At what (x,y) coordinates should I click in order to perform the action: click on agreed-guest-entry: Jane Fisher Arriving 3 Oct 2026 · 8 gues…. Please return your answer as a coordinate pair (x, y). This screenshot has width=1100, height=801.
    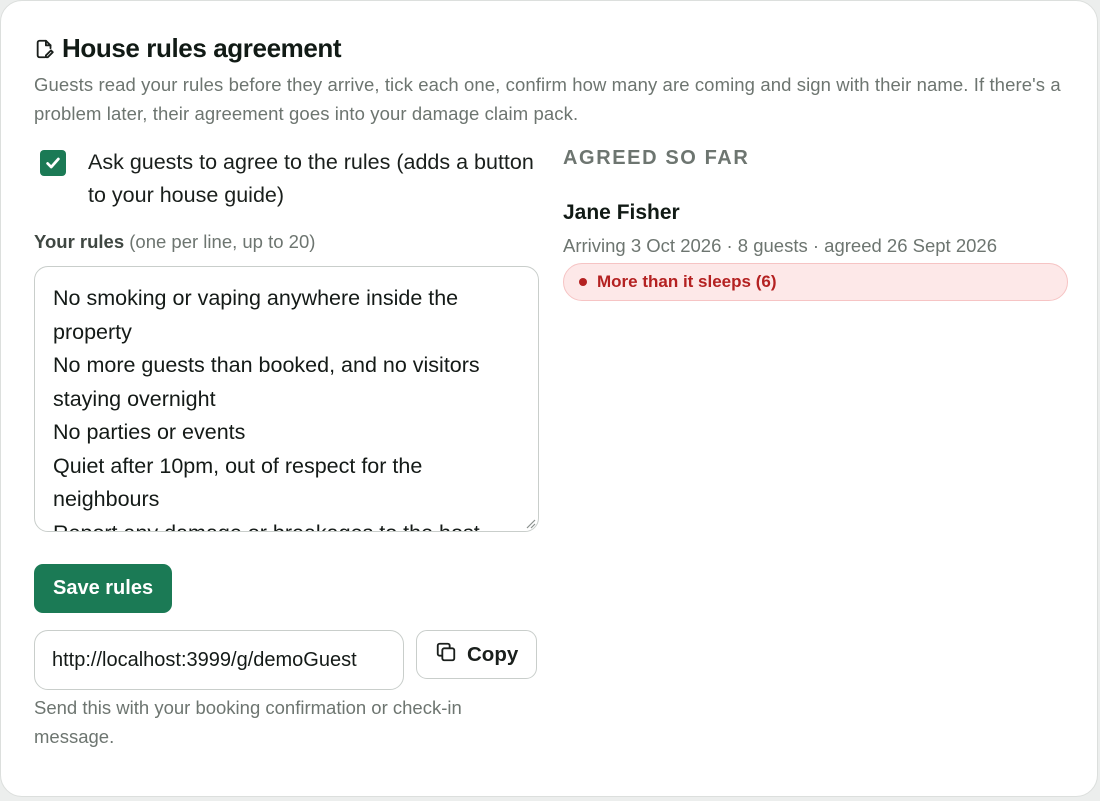
    Looking at the image, I should click on (815, 250).